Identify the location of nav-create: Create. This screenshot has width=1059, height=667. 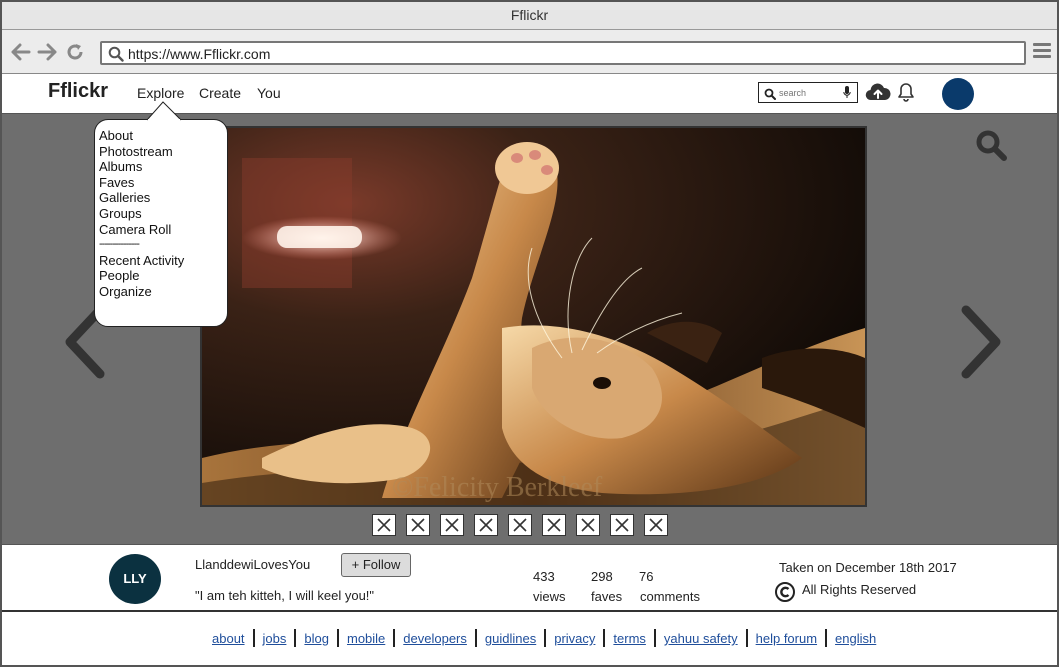
(220, 93).